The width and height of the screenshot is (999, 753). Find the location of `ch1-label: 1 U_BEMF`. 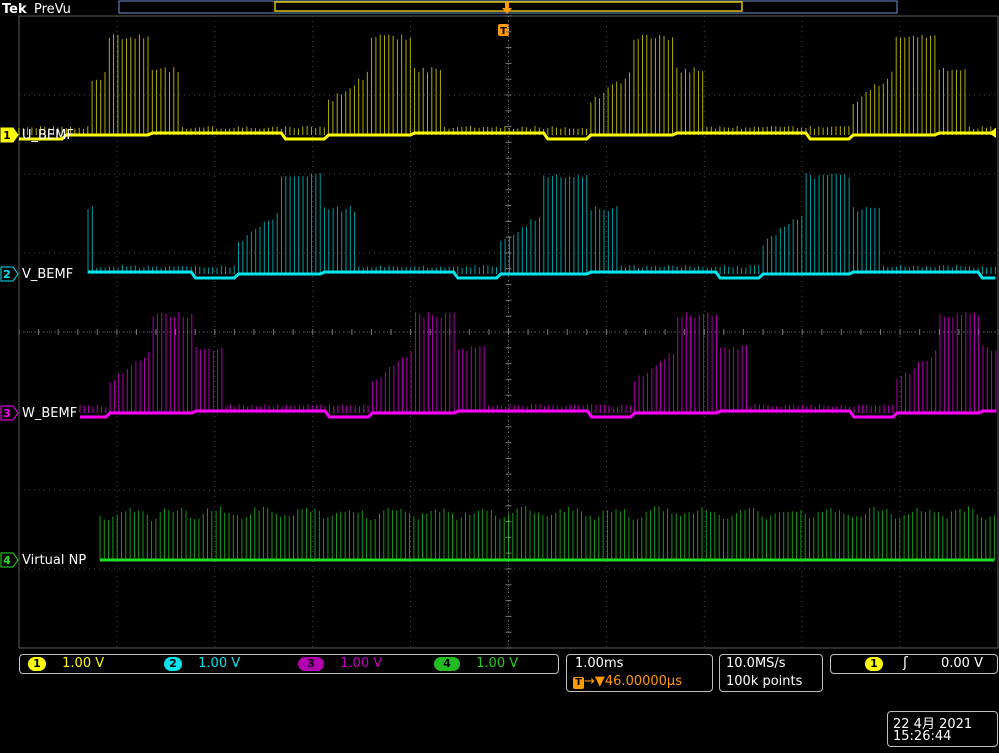

ch1-label: 1 U_BEMF is located at coordinates (37, 135).